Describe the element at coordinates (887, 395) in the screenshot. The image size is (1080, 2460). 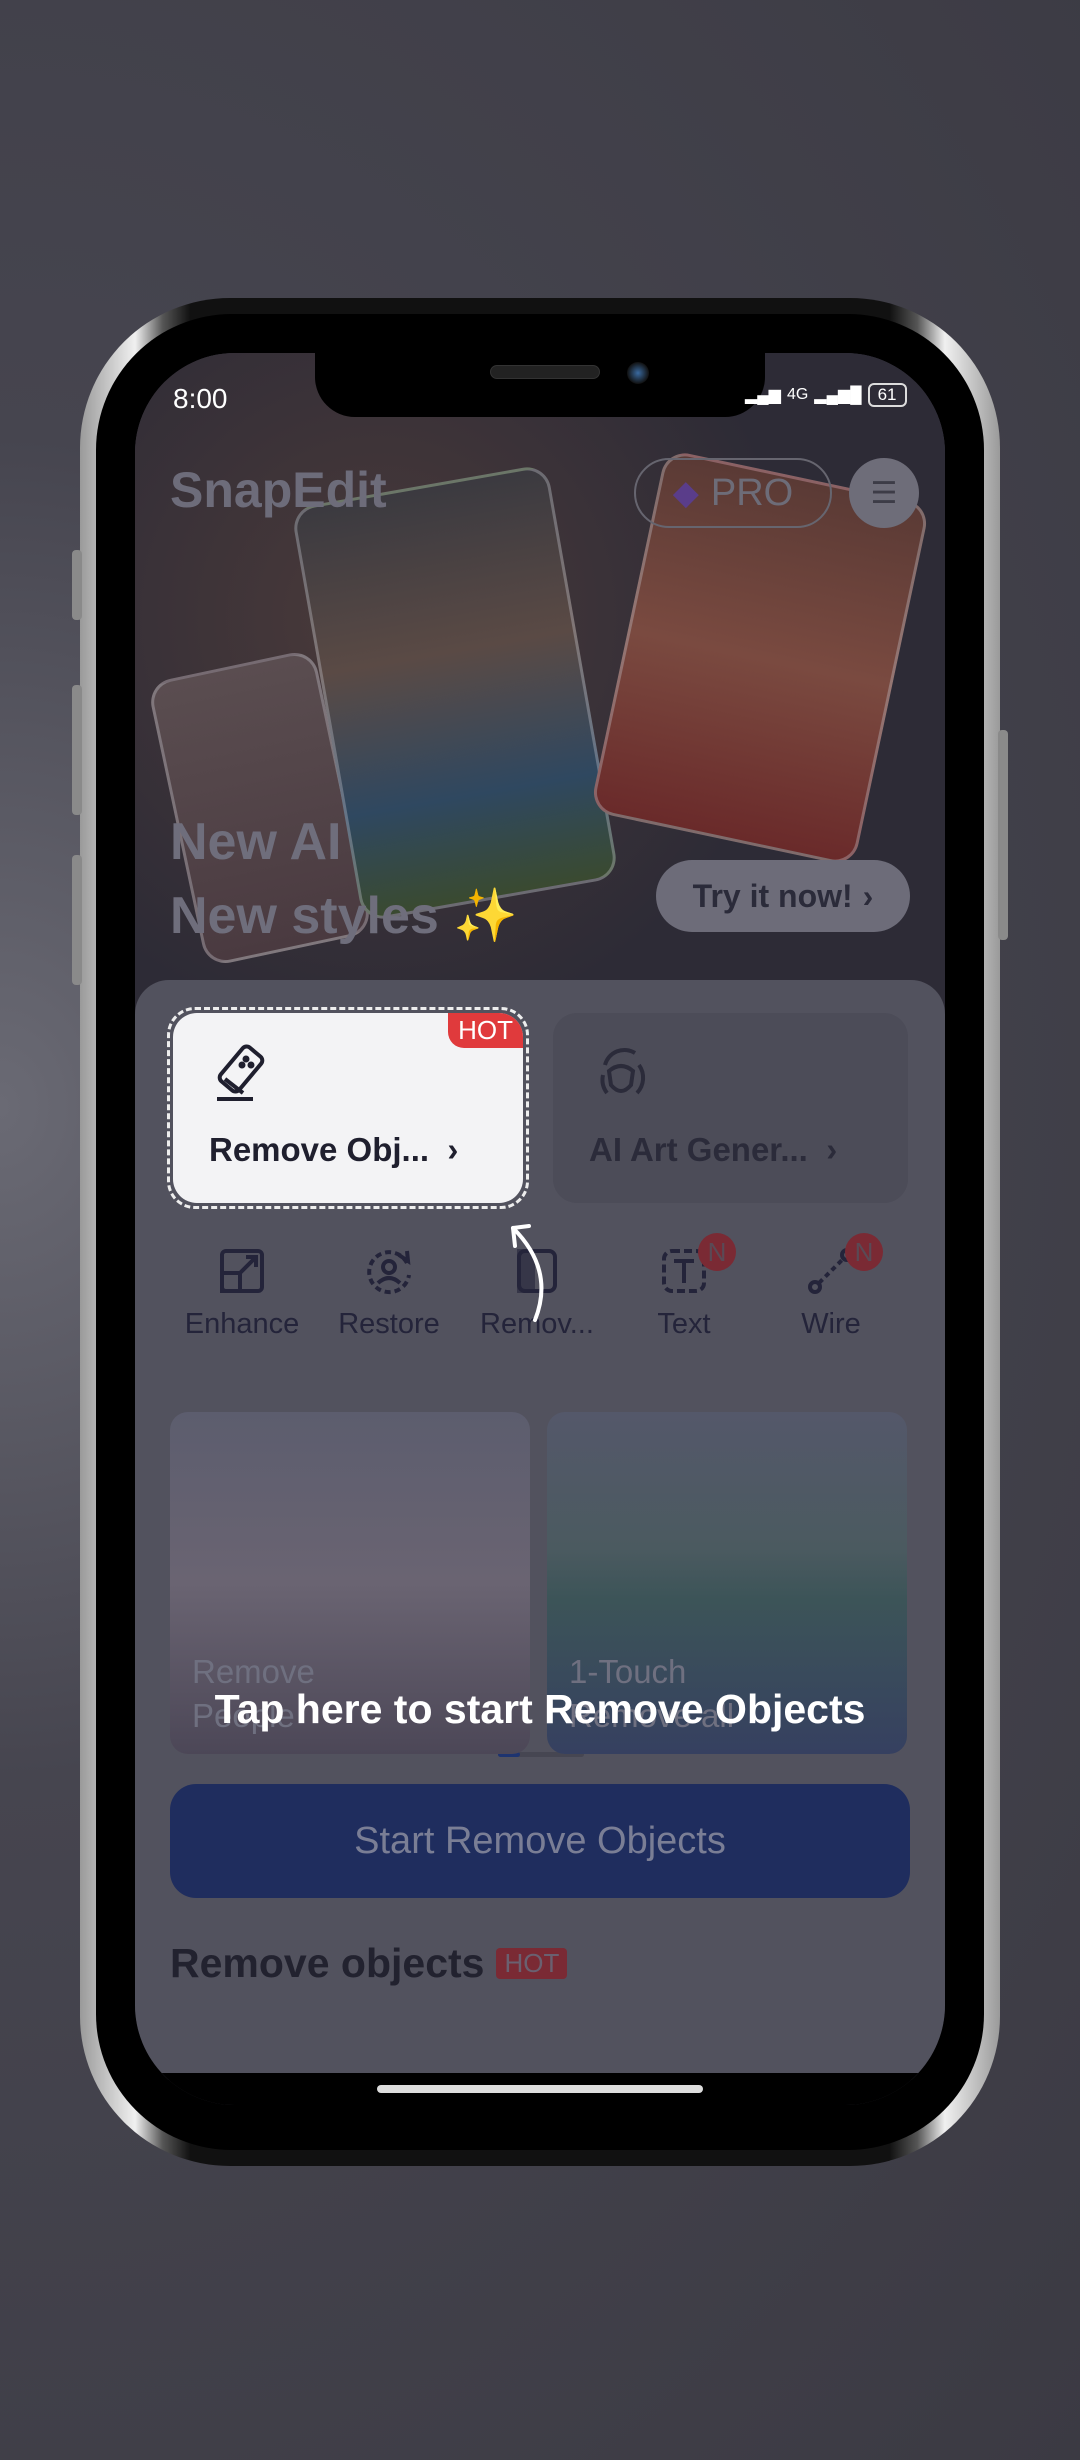
I see `battery-icon: 61` at that location.